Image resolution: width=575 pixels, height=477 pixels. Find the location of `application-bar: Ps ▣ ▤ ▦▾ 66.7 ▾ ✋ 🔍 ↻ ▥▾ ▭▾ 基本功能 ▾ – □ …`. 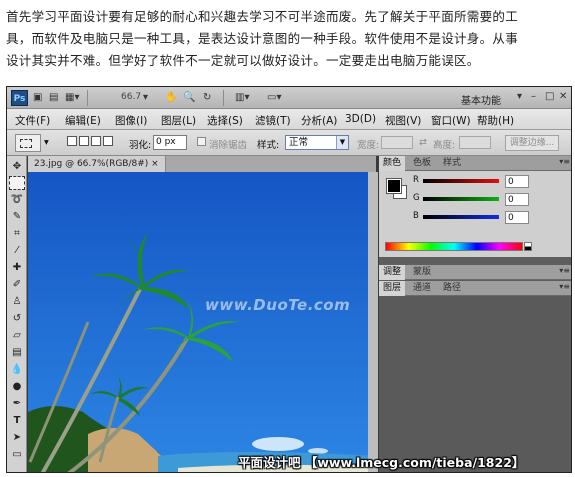

application-bar: Ps ▣ ▤ ▦▾ 66.7 ▾ ✋ 🔍 ↻ ▥▾ ▭▾ 基本功能 ▾ – □ … is located at coordinates (289, 98).